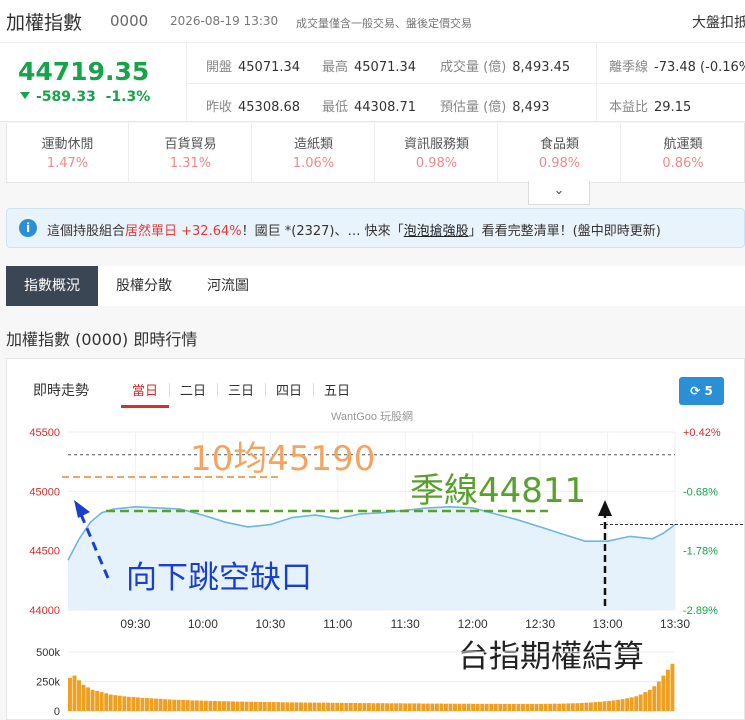 The height and width of the screenshot is (720, 745). I want to click on y-tick-label: 44000, so click(44, 611).